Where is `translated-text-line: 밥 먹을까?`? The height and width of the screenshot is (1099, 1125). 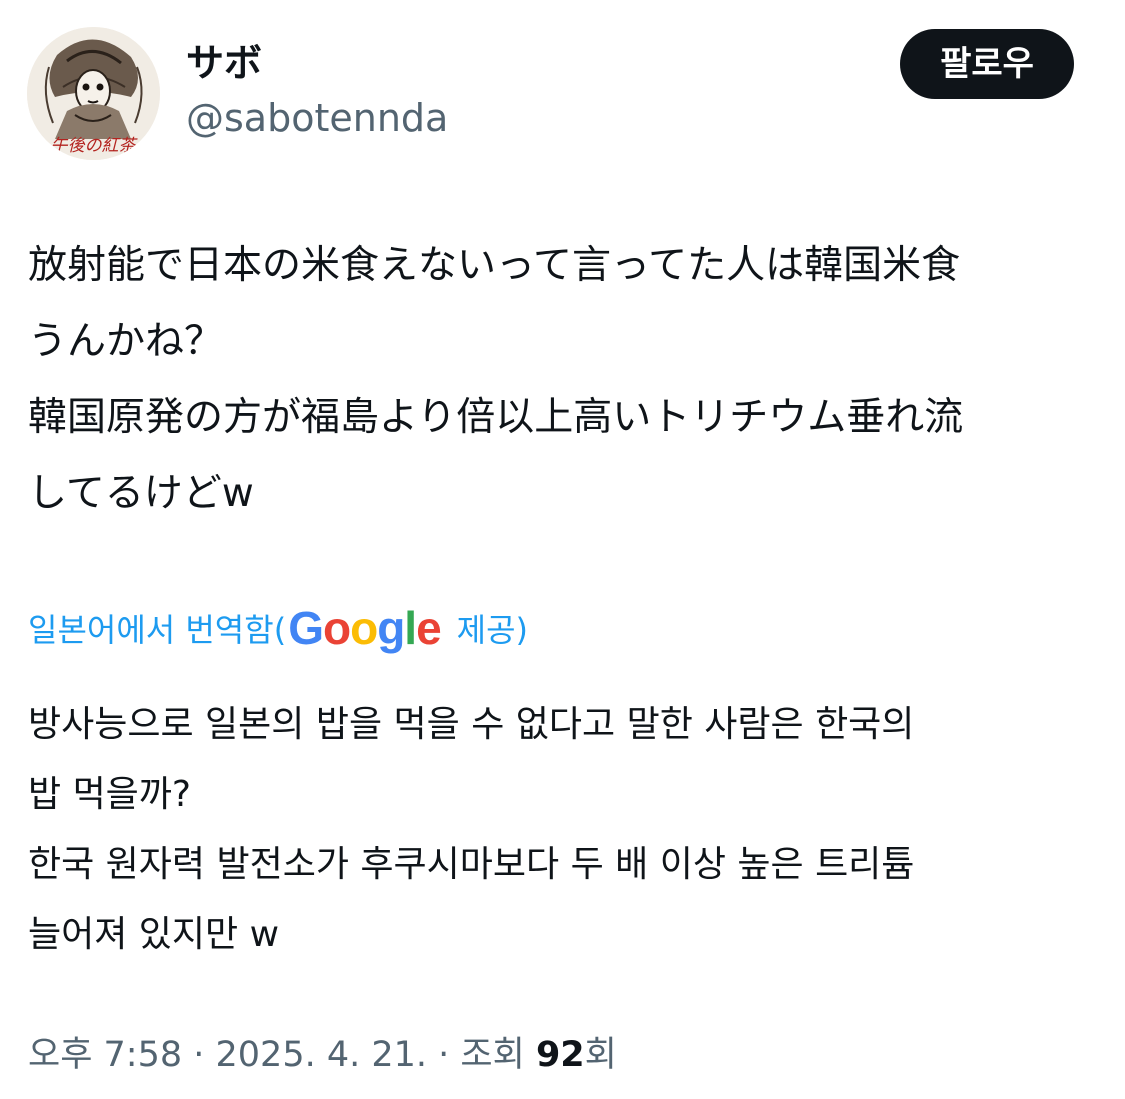 translated-text-line: 밥 먹을까? is located at coordinates (110, 794).